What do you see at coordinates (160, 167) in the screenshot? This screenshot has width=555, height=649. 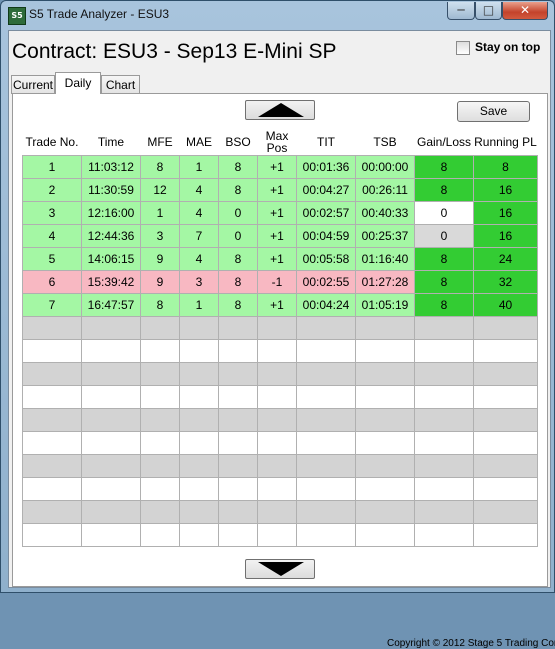 I see `mfe-cell: 8` at bounding box center [160, 167].